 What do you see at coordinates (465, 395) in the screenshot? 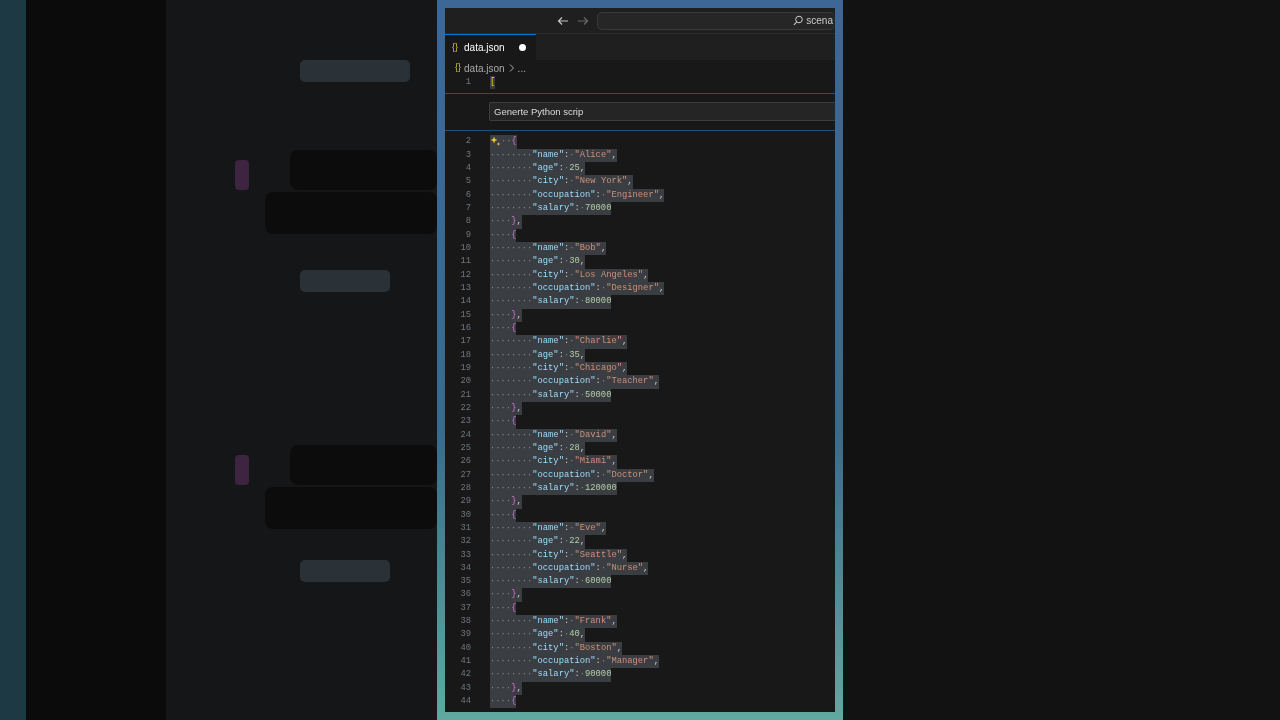
I see `line-number: 21` at bounding box center [465, 395].